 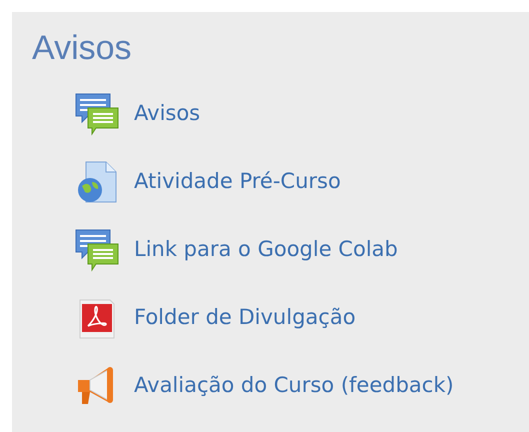 What do you see at coordinates (245, 318) in the screenshot?
I see `activity-link: Folder de Divulgação` at bounding box center [245, 318].